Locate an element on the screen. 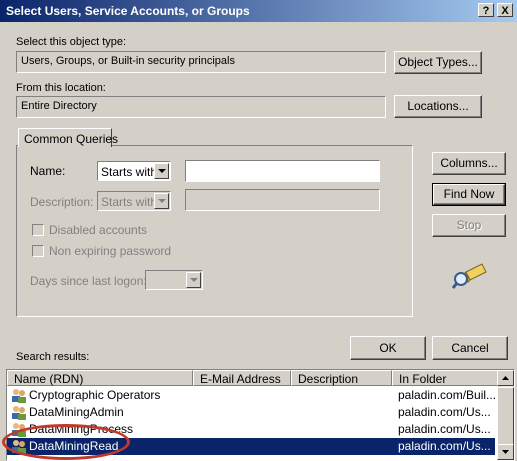 This screenshot has height=461, width=517. description-label: Description: is located at coordinates (62, 202).